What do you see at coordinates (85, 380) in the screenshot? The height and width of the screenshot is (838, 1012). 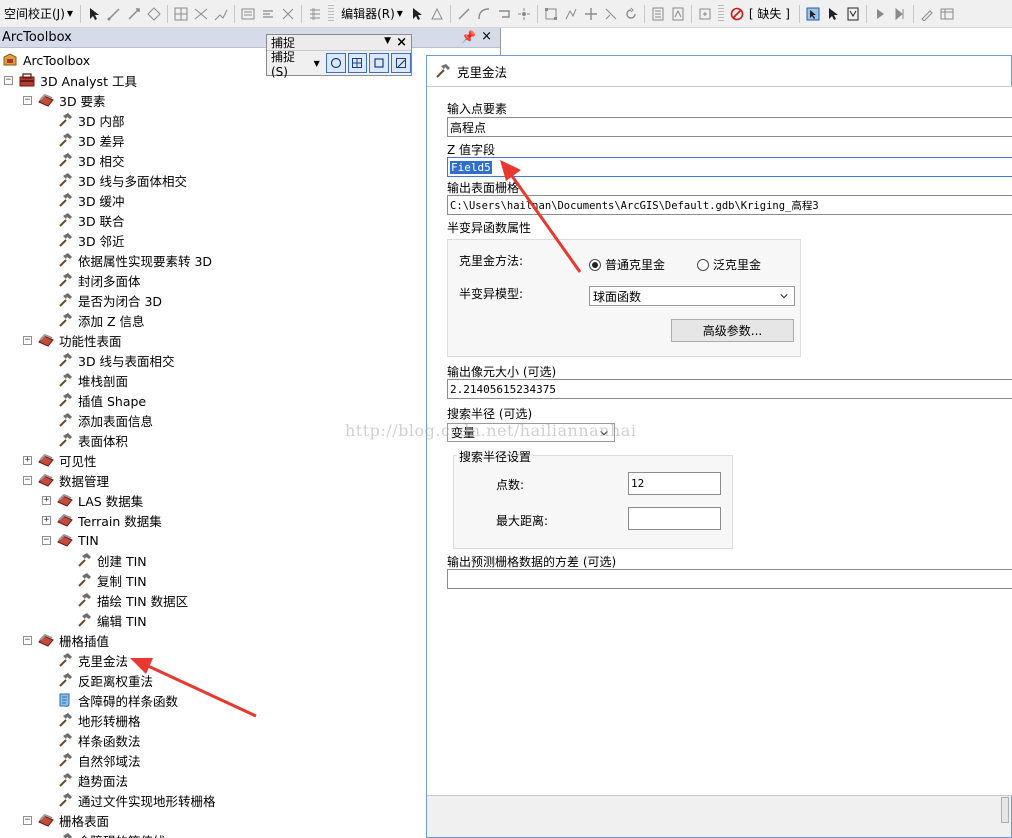 I see `tree-tool: 堆栈剖面` at bounding box center [85, 380].